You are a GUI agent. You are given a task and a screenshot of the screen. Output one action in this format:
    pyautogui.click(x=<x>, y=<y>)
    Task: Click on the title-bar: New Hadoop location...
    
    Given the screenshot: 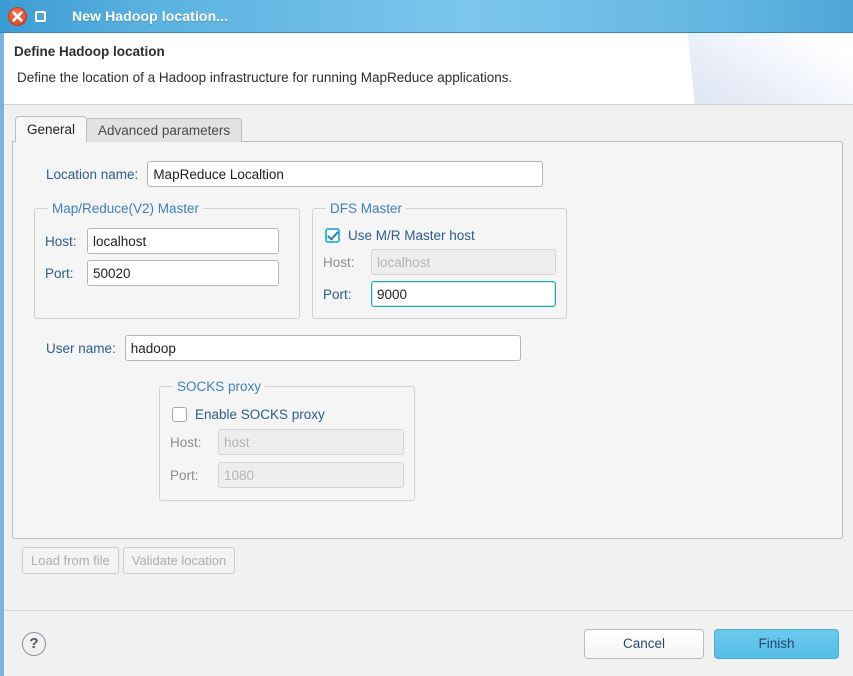 What is the action you would take?
    pyautogui.click(x=426, y=16)
    